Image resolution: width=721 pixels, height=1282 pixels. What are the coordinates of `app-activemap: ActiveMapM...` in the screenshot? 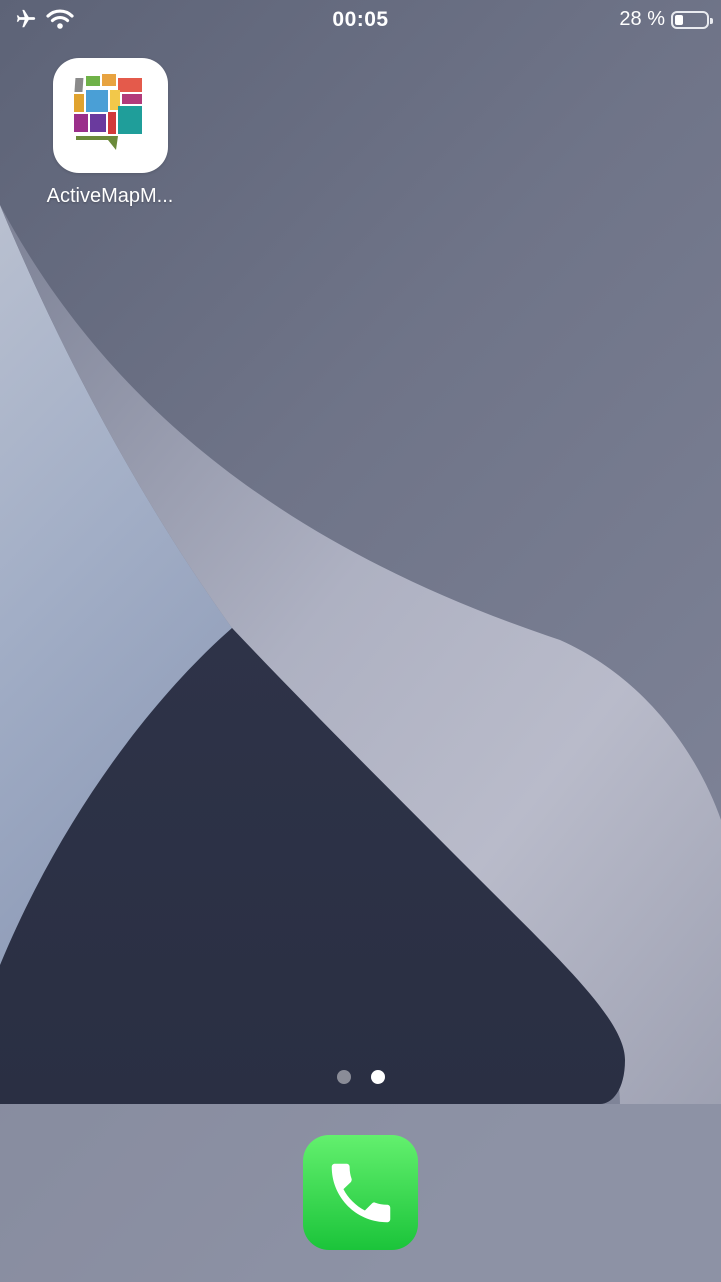 It's located at (110, 133).